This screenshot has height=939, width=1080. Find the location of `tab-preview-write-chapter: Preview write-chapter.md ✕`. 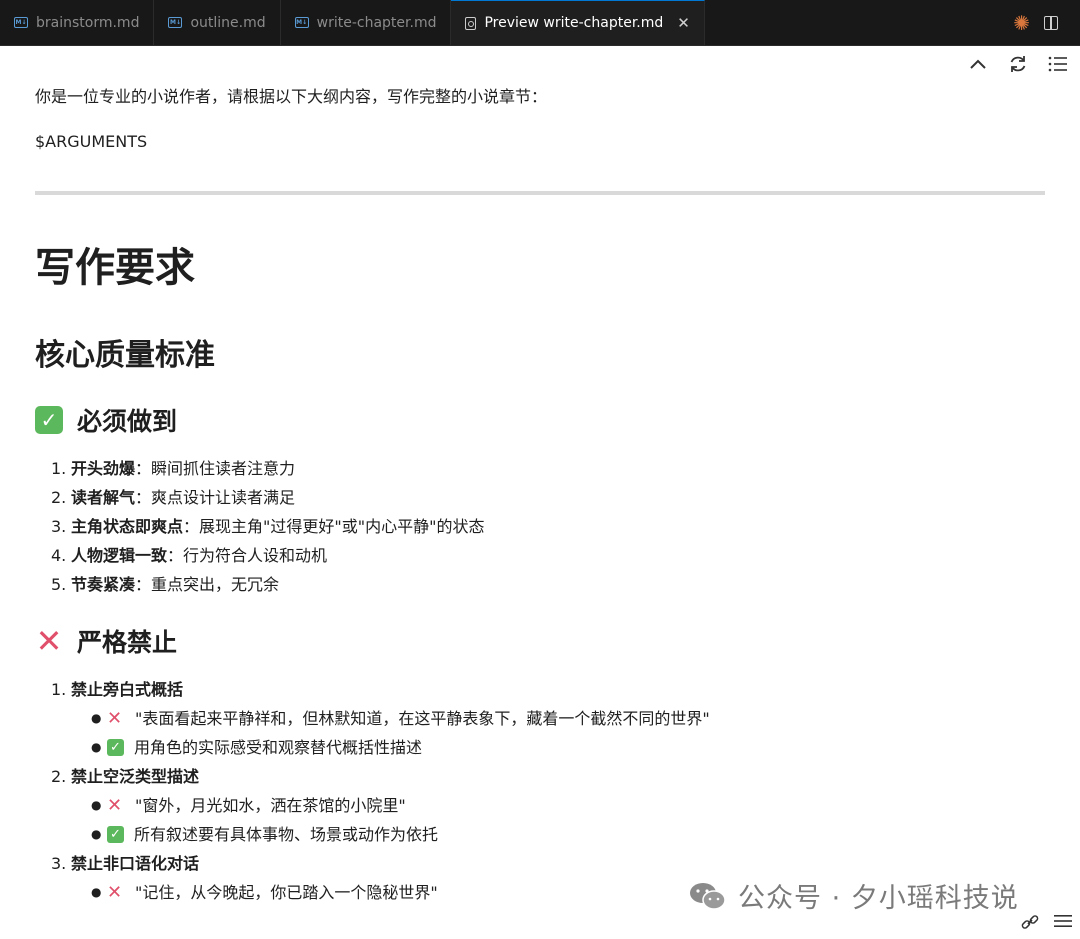

tab-preview-write-chapter: Preview write-chapter.md ✕ is located at coordinates (578, 22).